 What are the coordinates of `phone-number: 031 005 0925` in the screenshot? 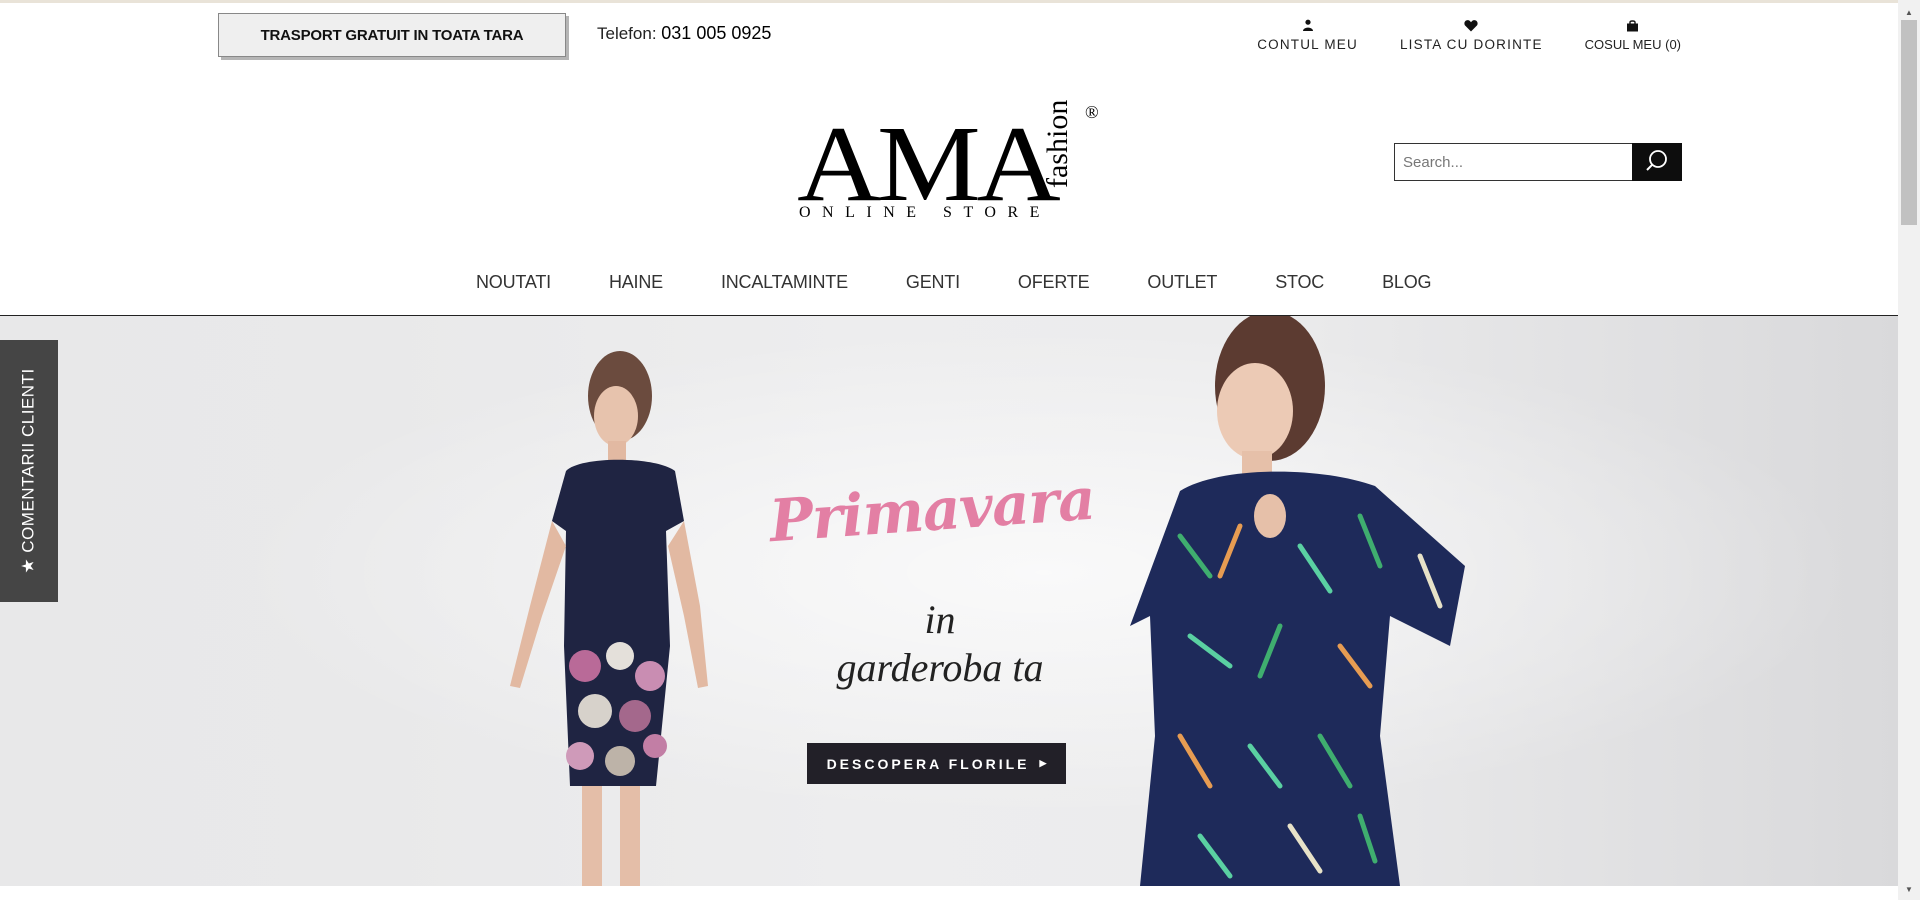 It's located at (716, 33).